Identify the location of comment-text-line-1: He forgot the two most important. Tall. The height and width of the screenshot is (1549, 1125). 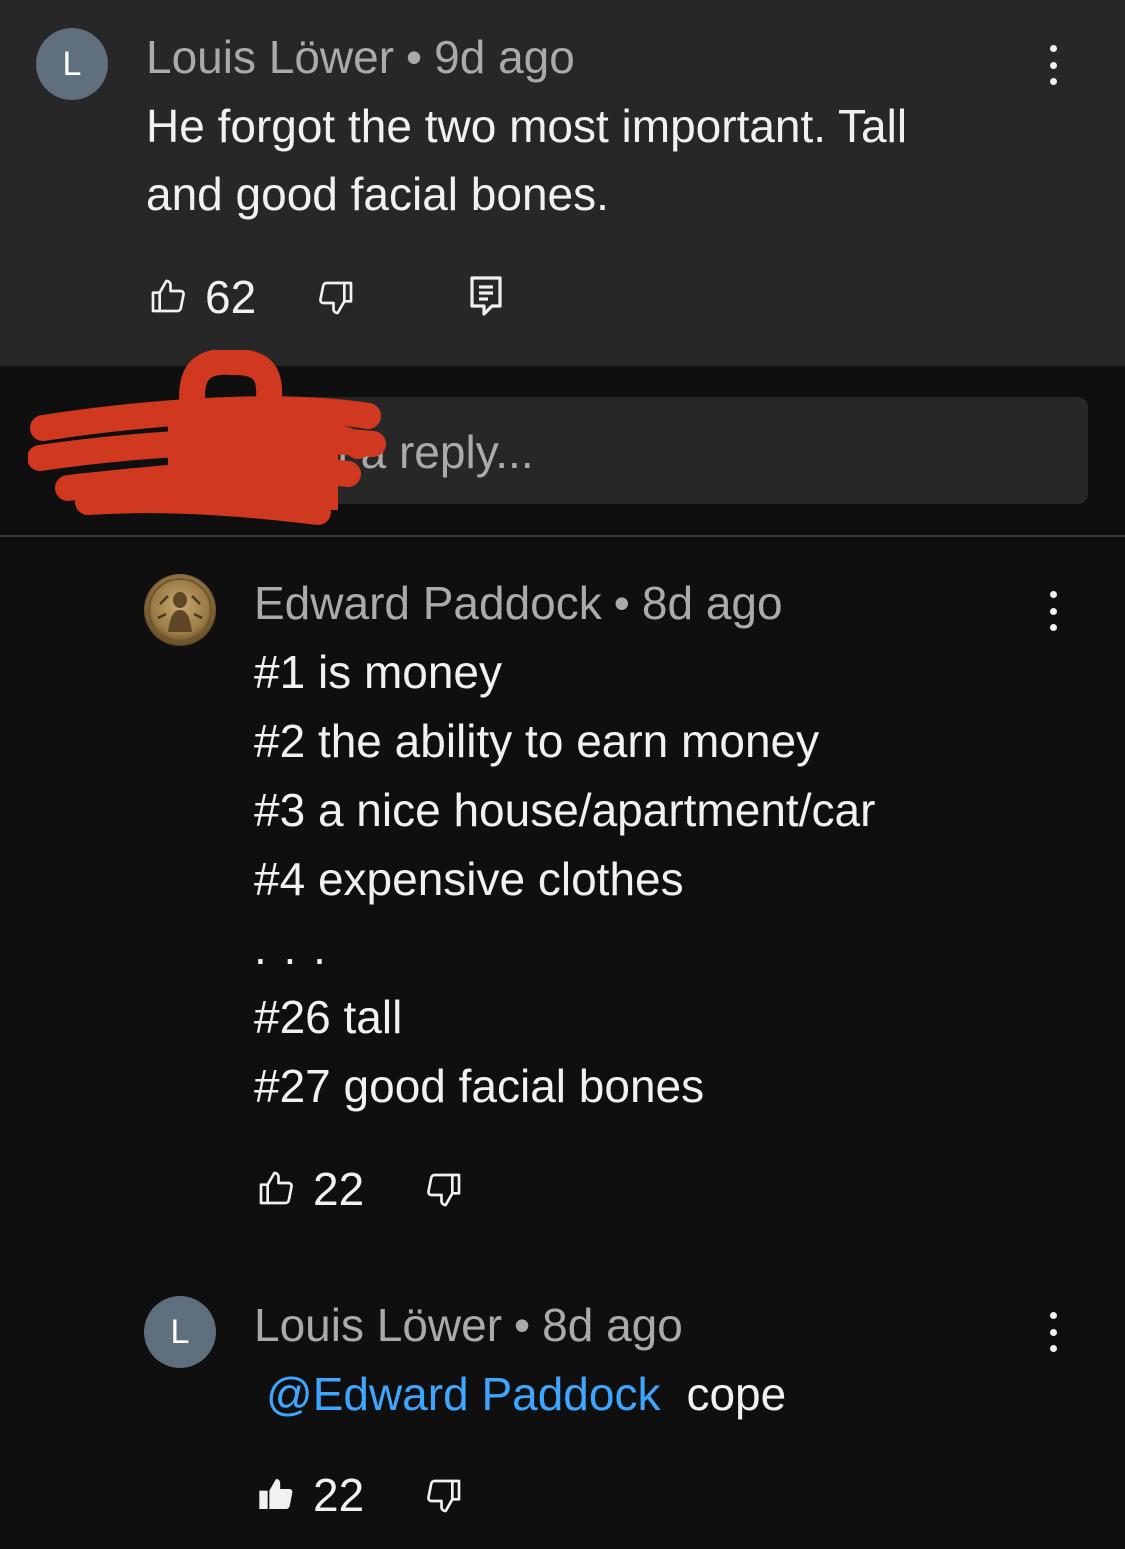
(527, 126).